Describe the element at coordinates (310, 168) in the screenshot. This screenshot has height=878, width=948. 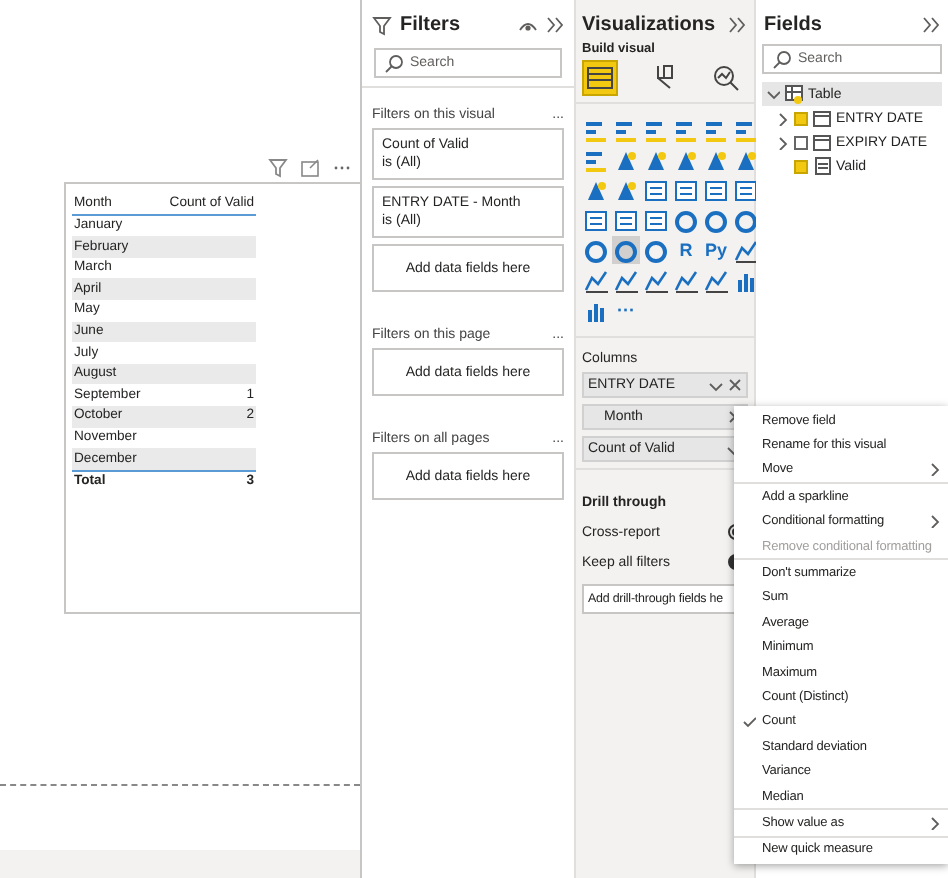
I see `focus-mode-icon` at that location.